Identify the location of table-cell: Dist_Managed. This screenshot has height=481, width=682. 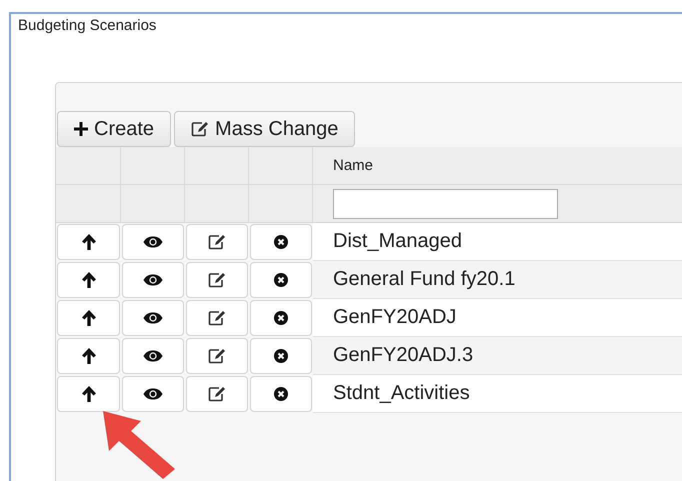
(497, 242).